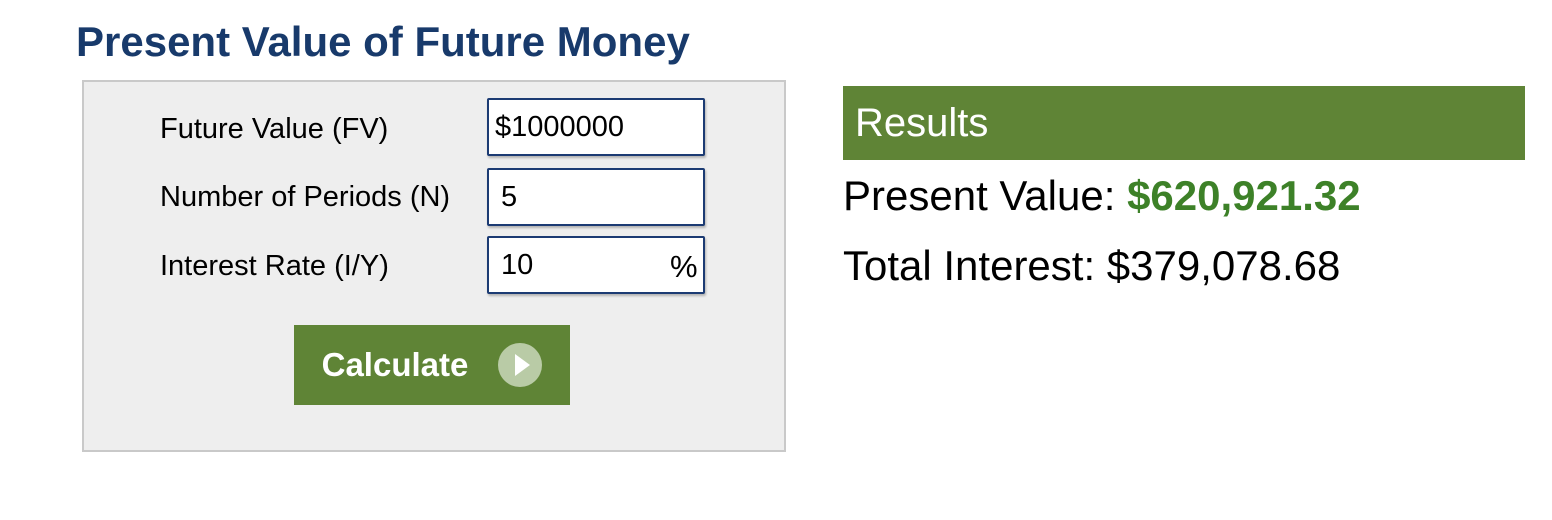  What do you see at coordinates (383, 41) in the screenshot?
I see `page-title: Present Value of Future Money` at bounding box center [383, 41].